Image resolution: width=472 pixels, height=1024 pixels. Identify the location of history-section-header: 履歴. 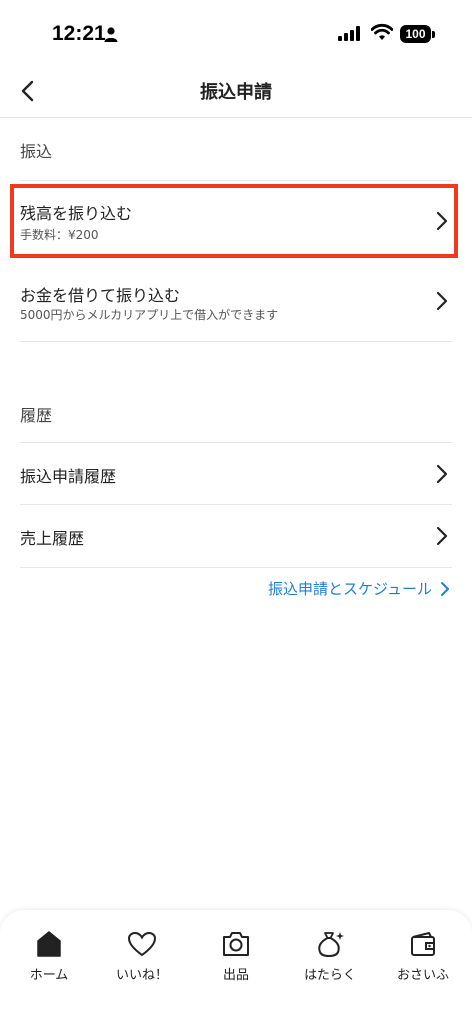
(36, 415).